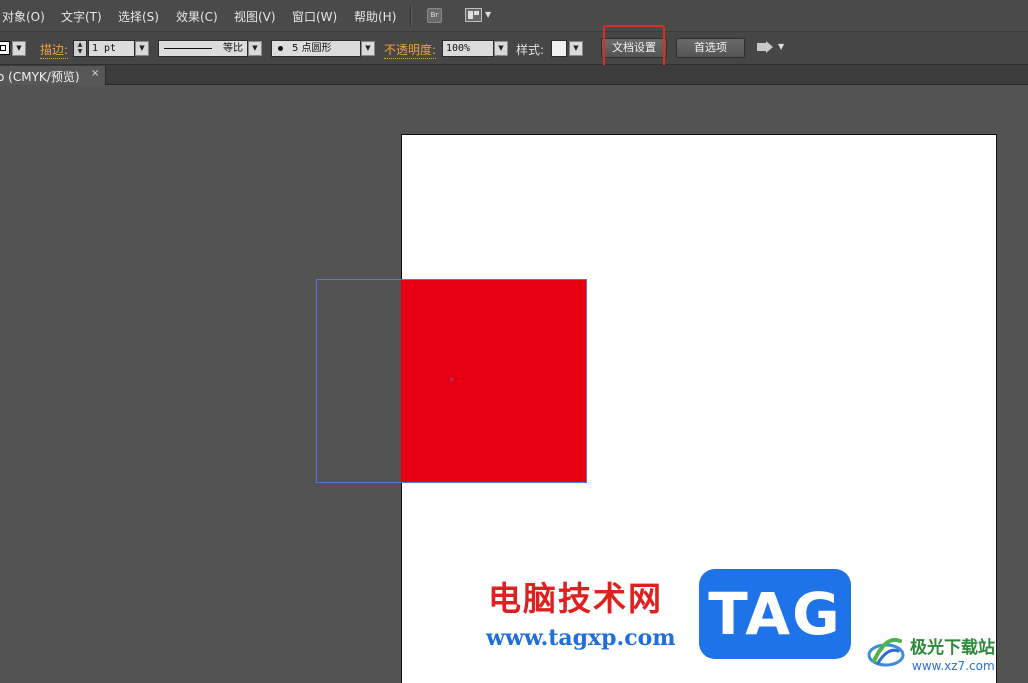 This screenshot has width=1028, height=683. I want to click on document-tab-title: o (CMYK/预览), so click(40, 77).